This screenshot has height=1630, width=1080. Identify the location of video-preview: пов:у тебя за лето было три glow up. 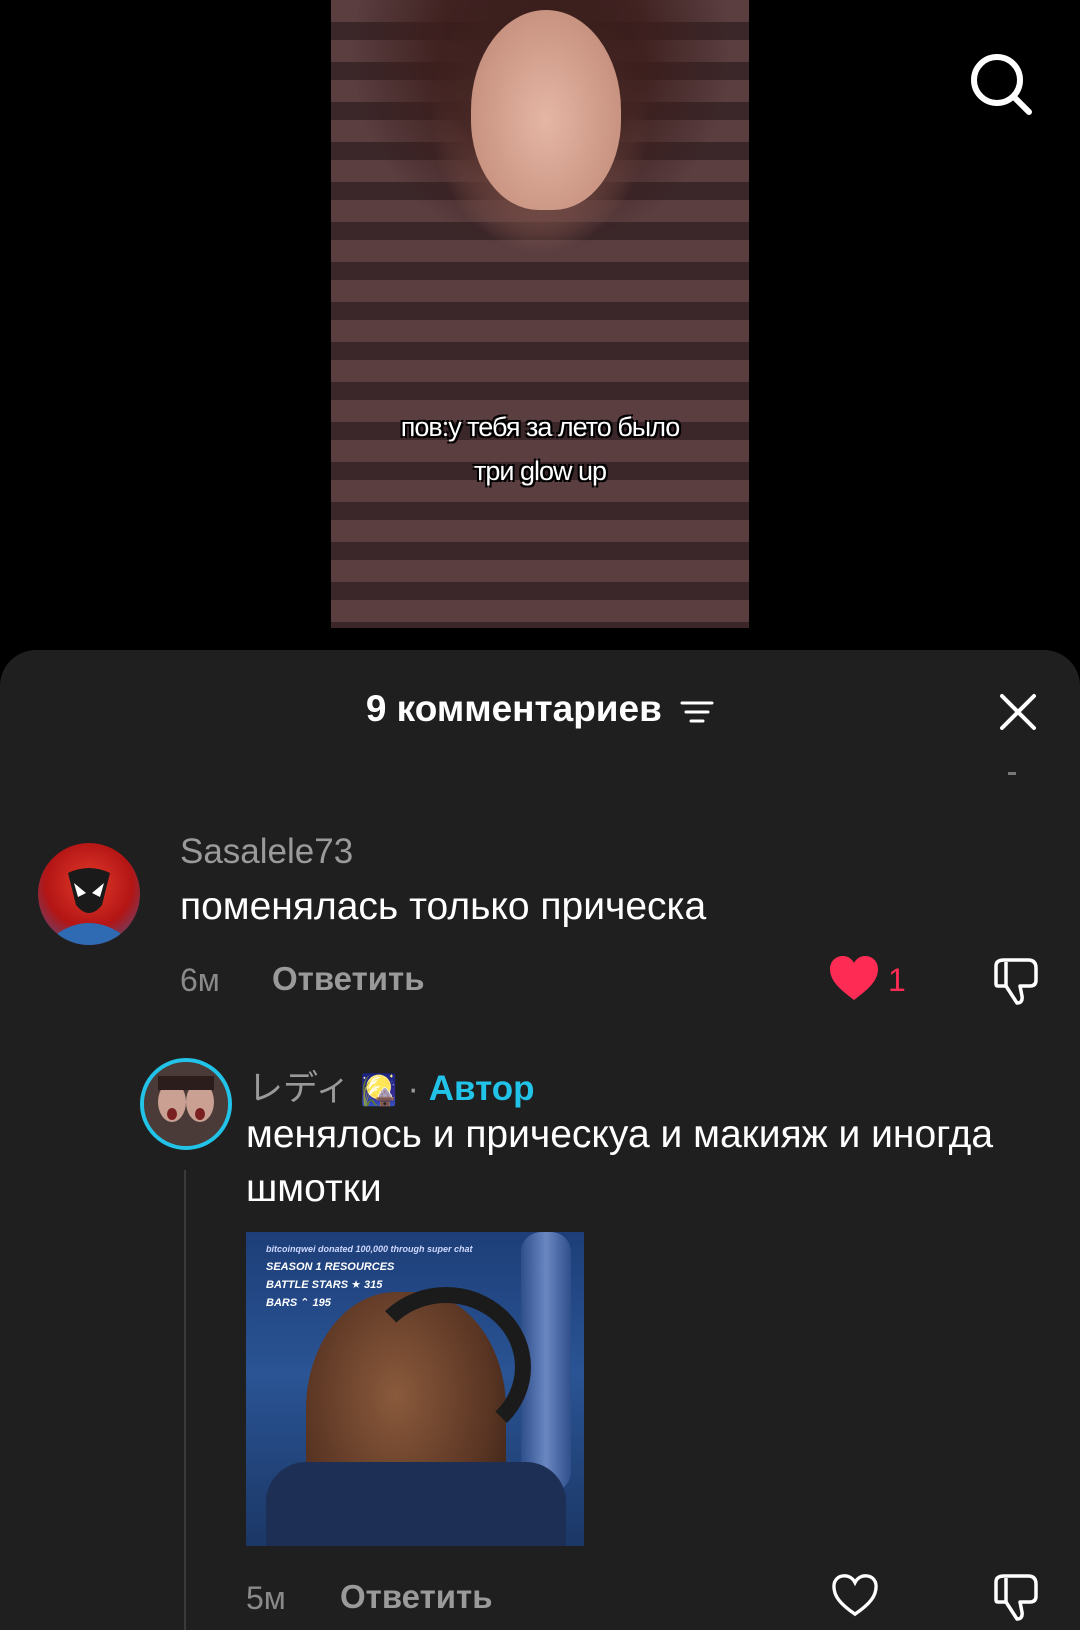
(540, 314).